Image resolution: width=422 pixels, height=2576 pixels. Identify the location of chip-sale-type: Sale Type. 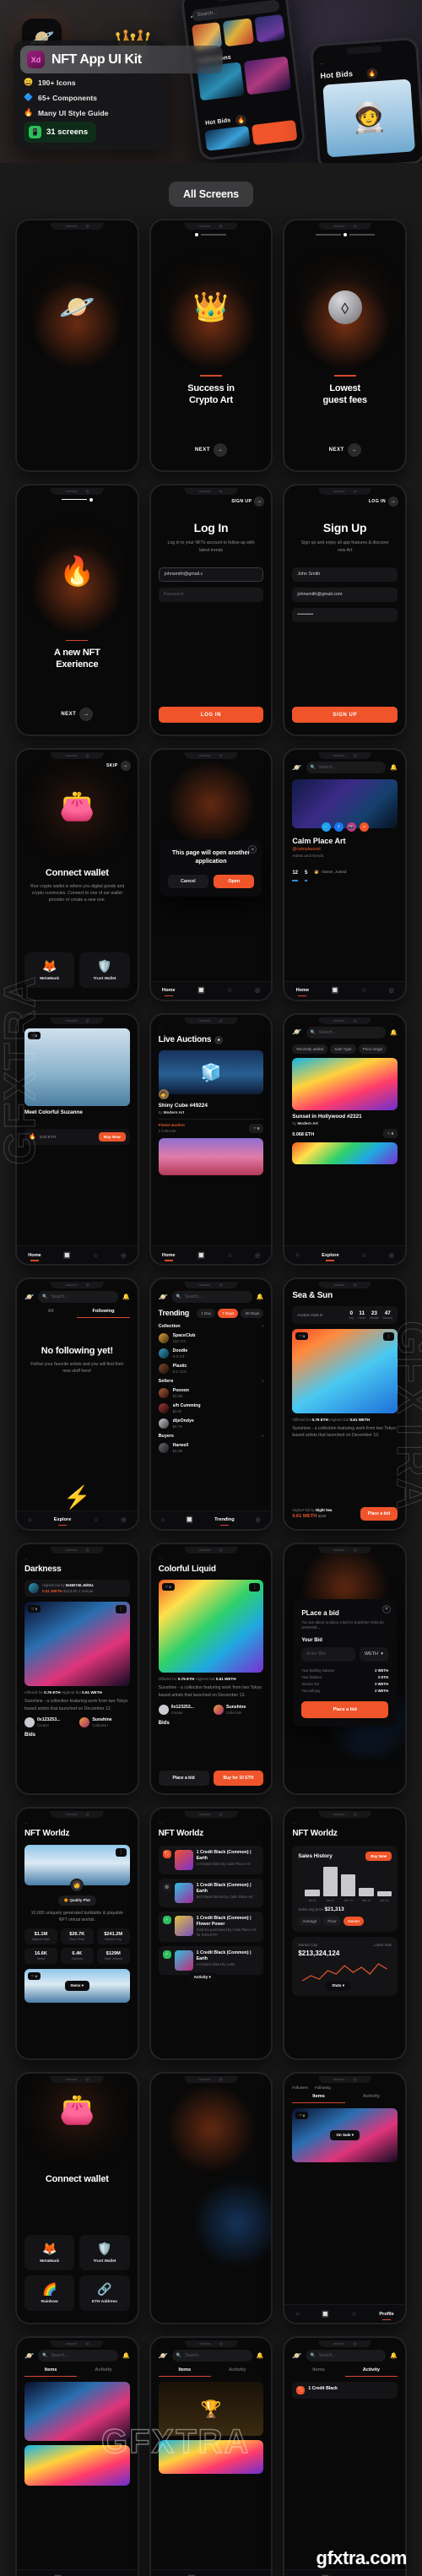
(343, 1049).